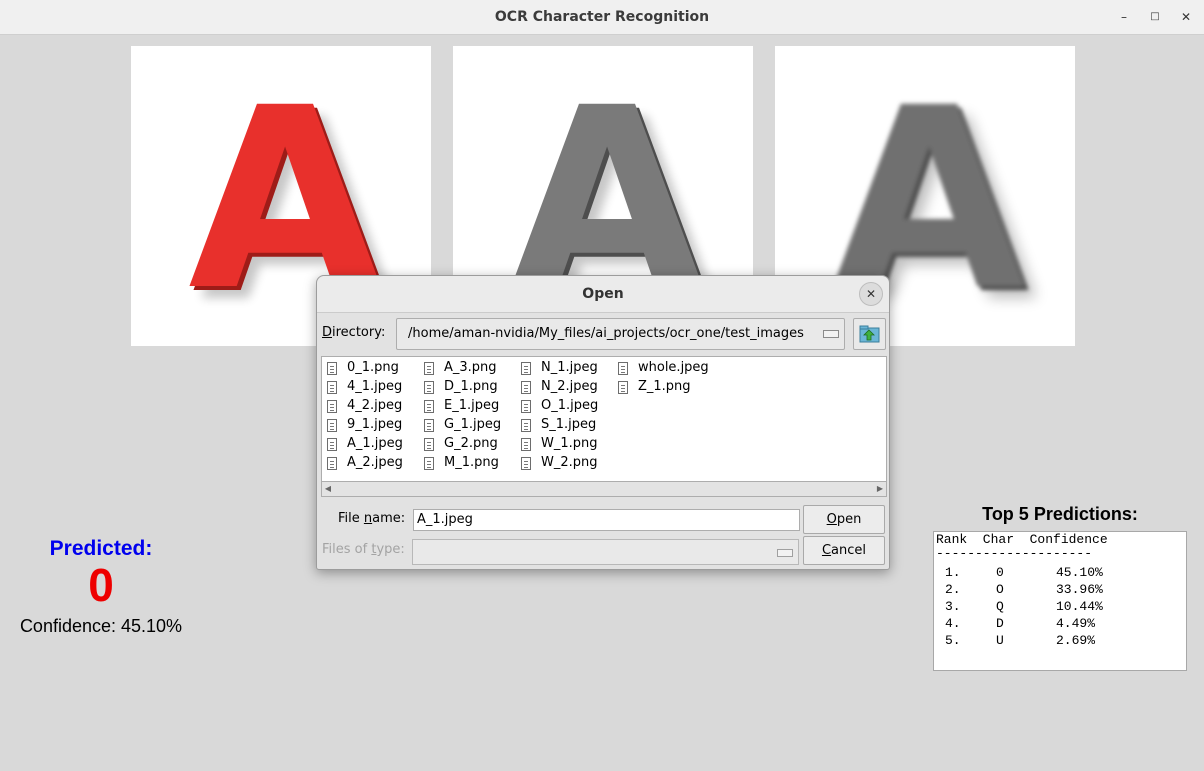 This screenshot has width=1204, height=771. What do you see at coordinates (363, 549) in the screenshot?
I see `files-of-type-label: Files of type:` at bounding box center [363, 549].